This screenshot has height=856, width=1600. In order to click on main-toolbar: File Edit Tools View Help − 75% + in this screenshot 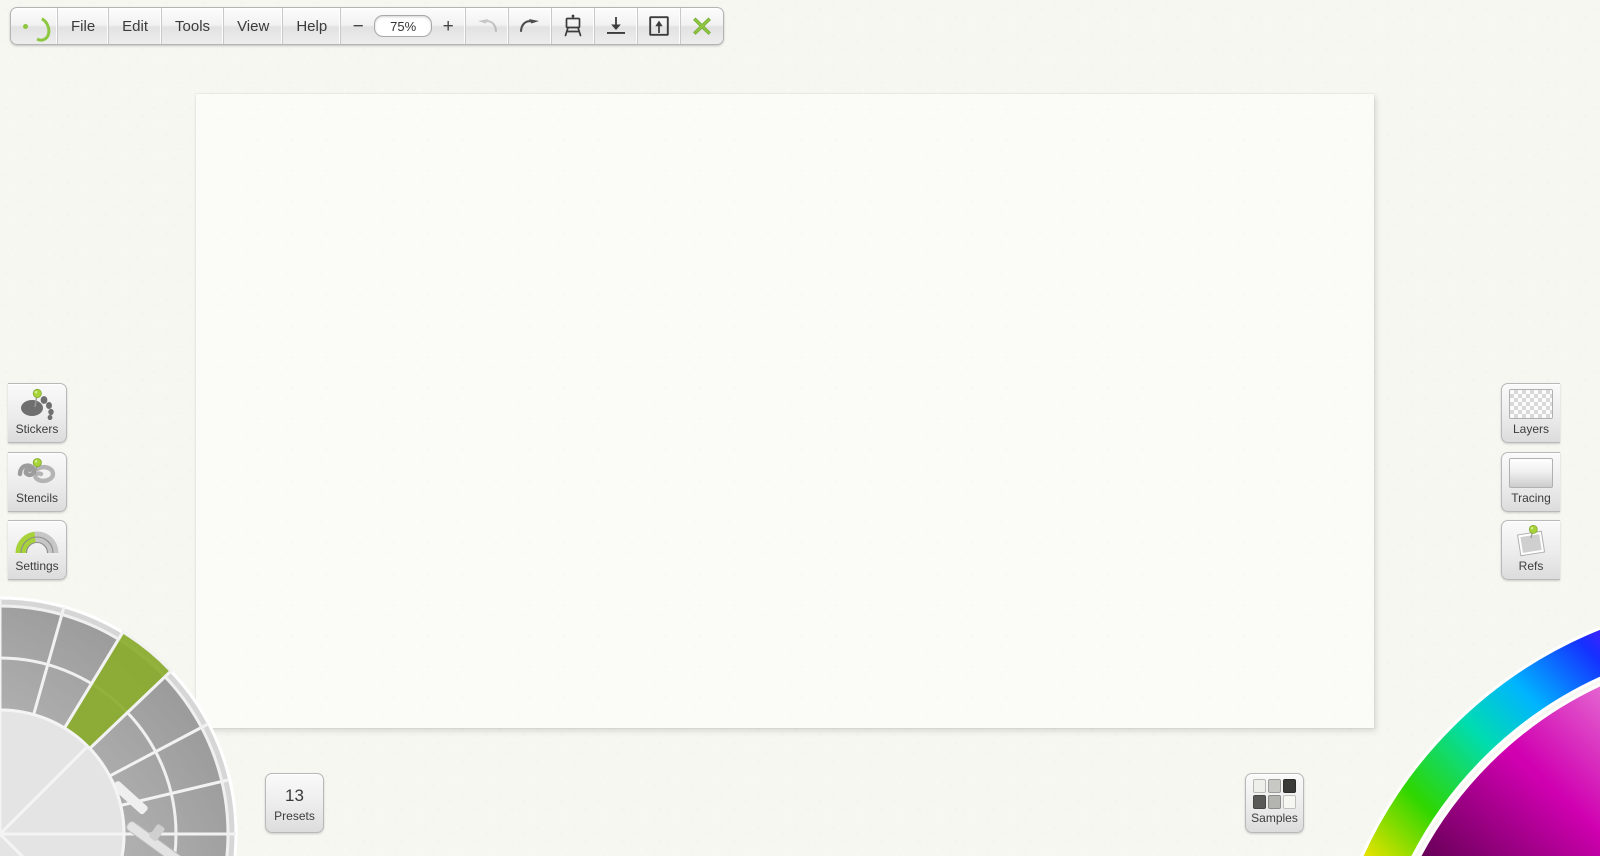, I will do `click(367, 26)`.